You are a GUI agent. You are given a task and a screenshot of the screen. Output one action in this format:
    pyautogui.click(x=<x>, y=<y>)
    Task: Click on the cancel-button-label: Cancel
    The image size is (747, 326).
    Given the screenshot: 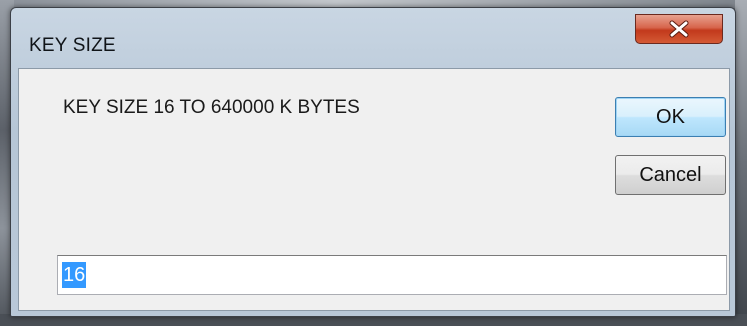 What is the action you would take?
    pyautogui.click(x=670, y=174)
    